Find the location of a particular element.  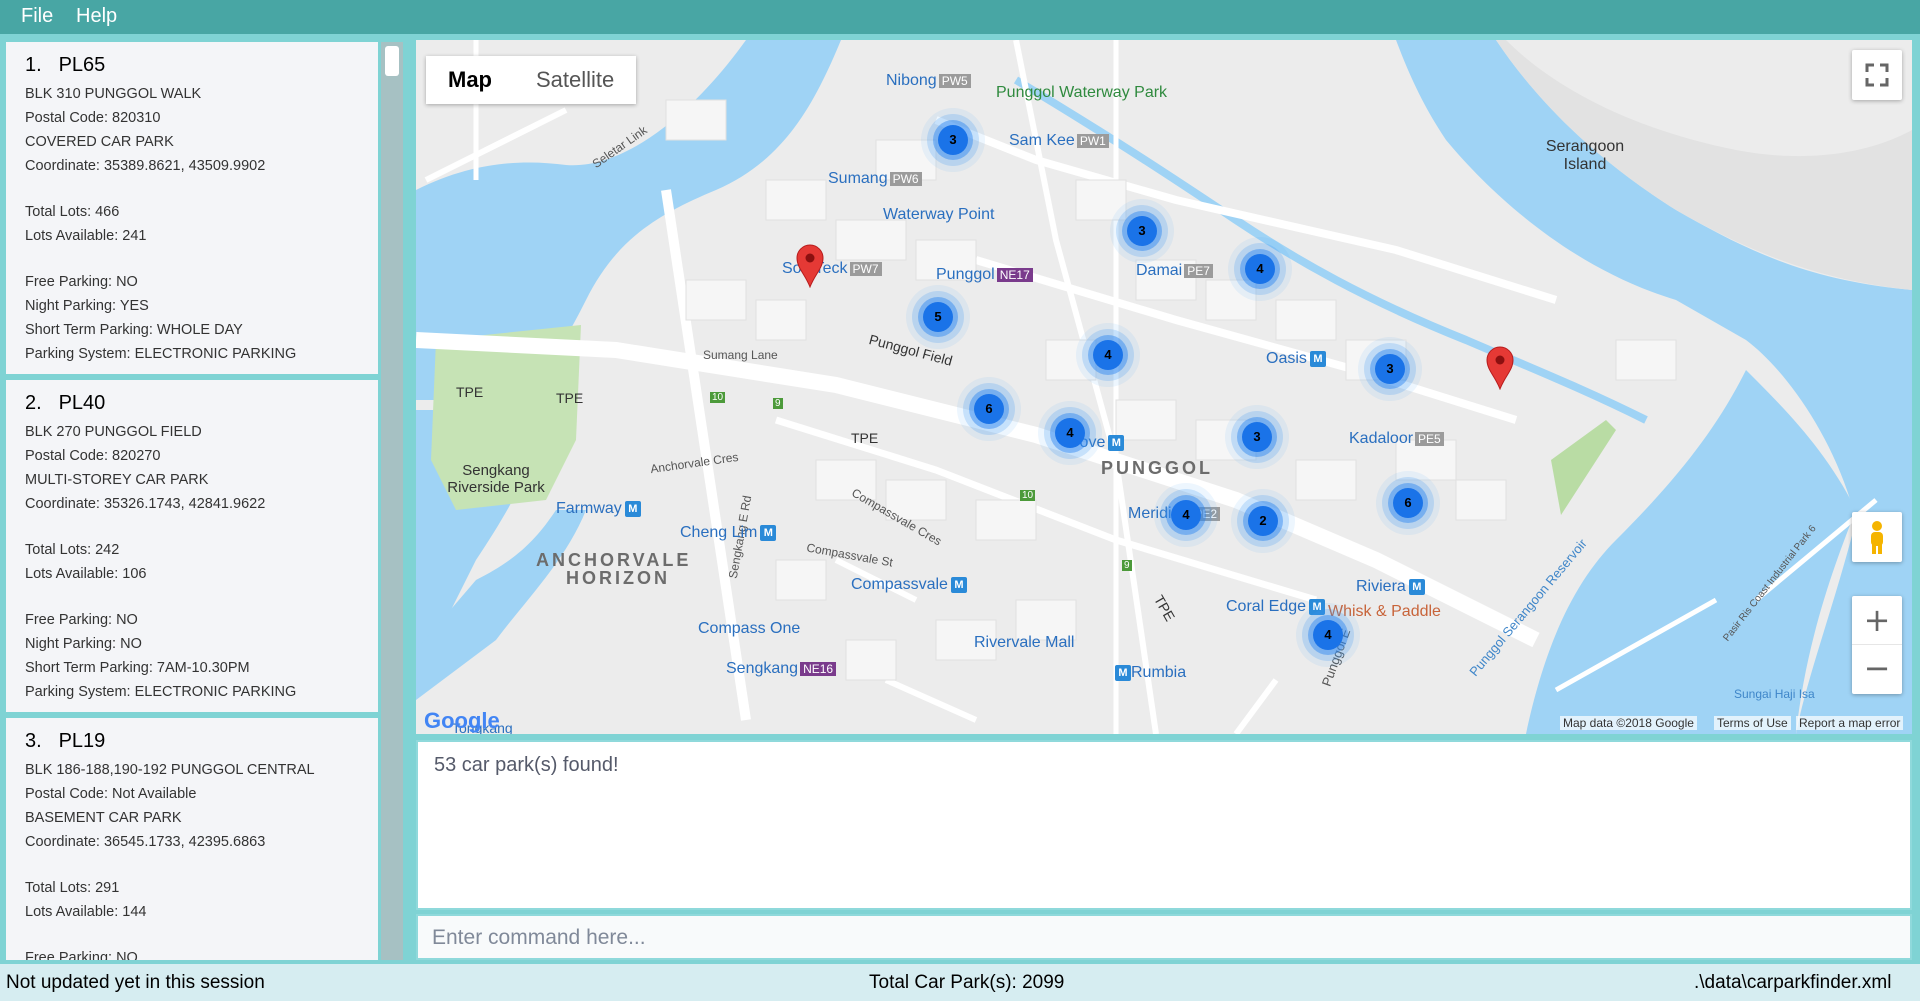

fullscreen-icon is located at coordinates (1877, 75).